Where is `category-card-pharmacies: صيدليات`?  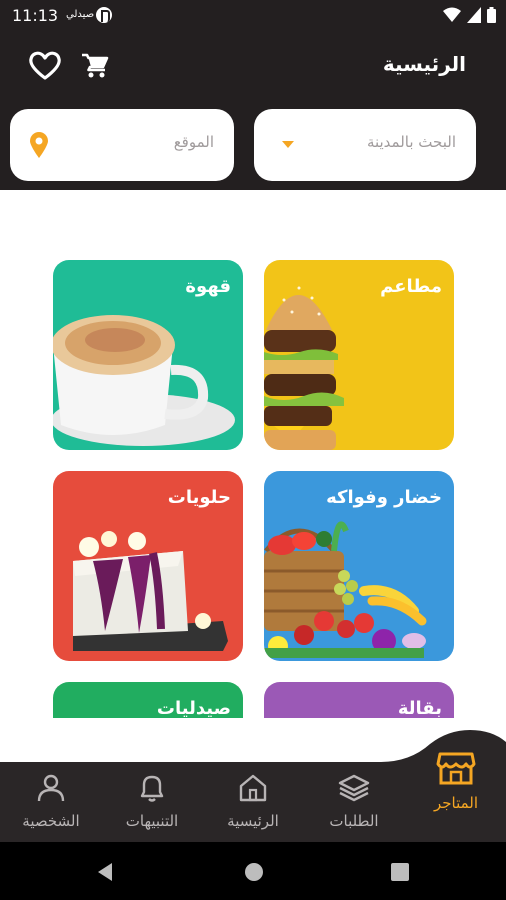
category-card-pharmacies: صيدليات is located at coordinates (148, 700).